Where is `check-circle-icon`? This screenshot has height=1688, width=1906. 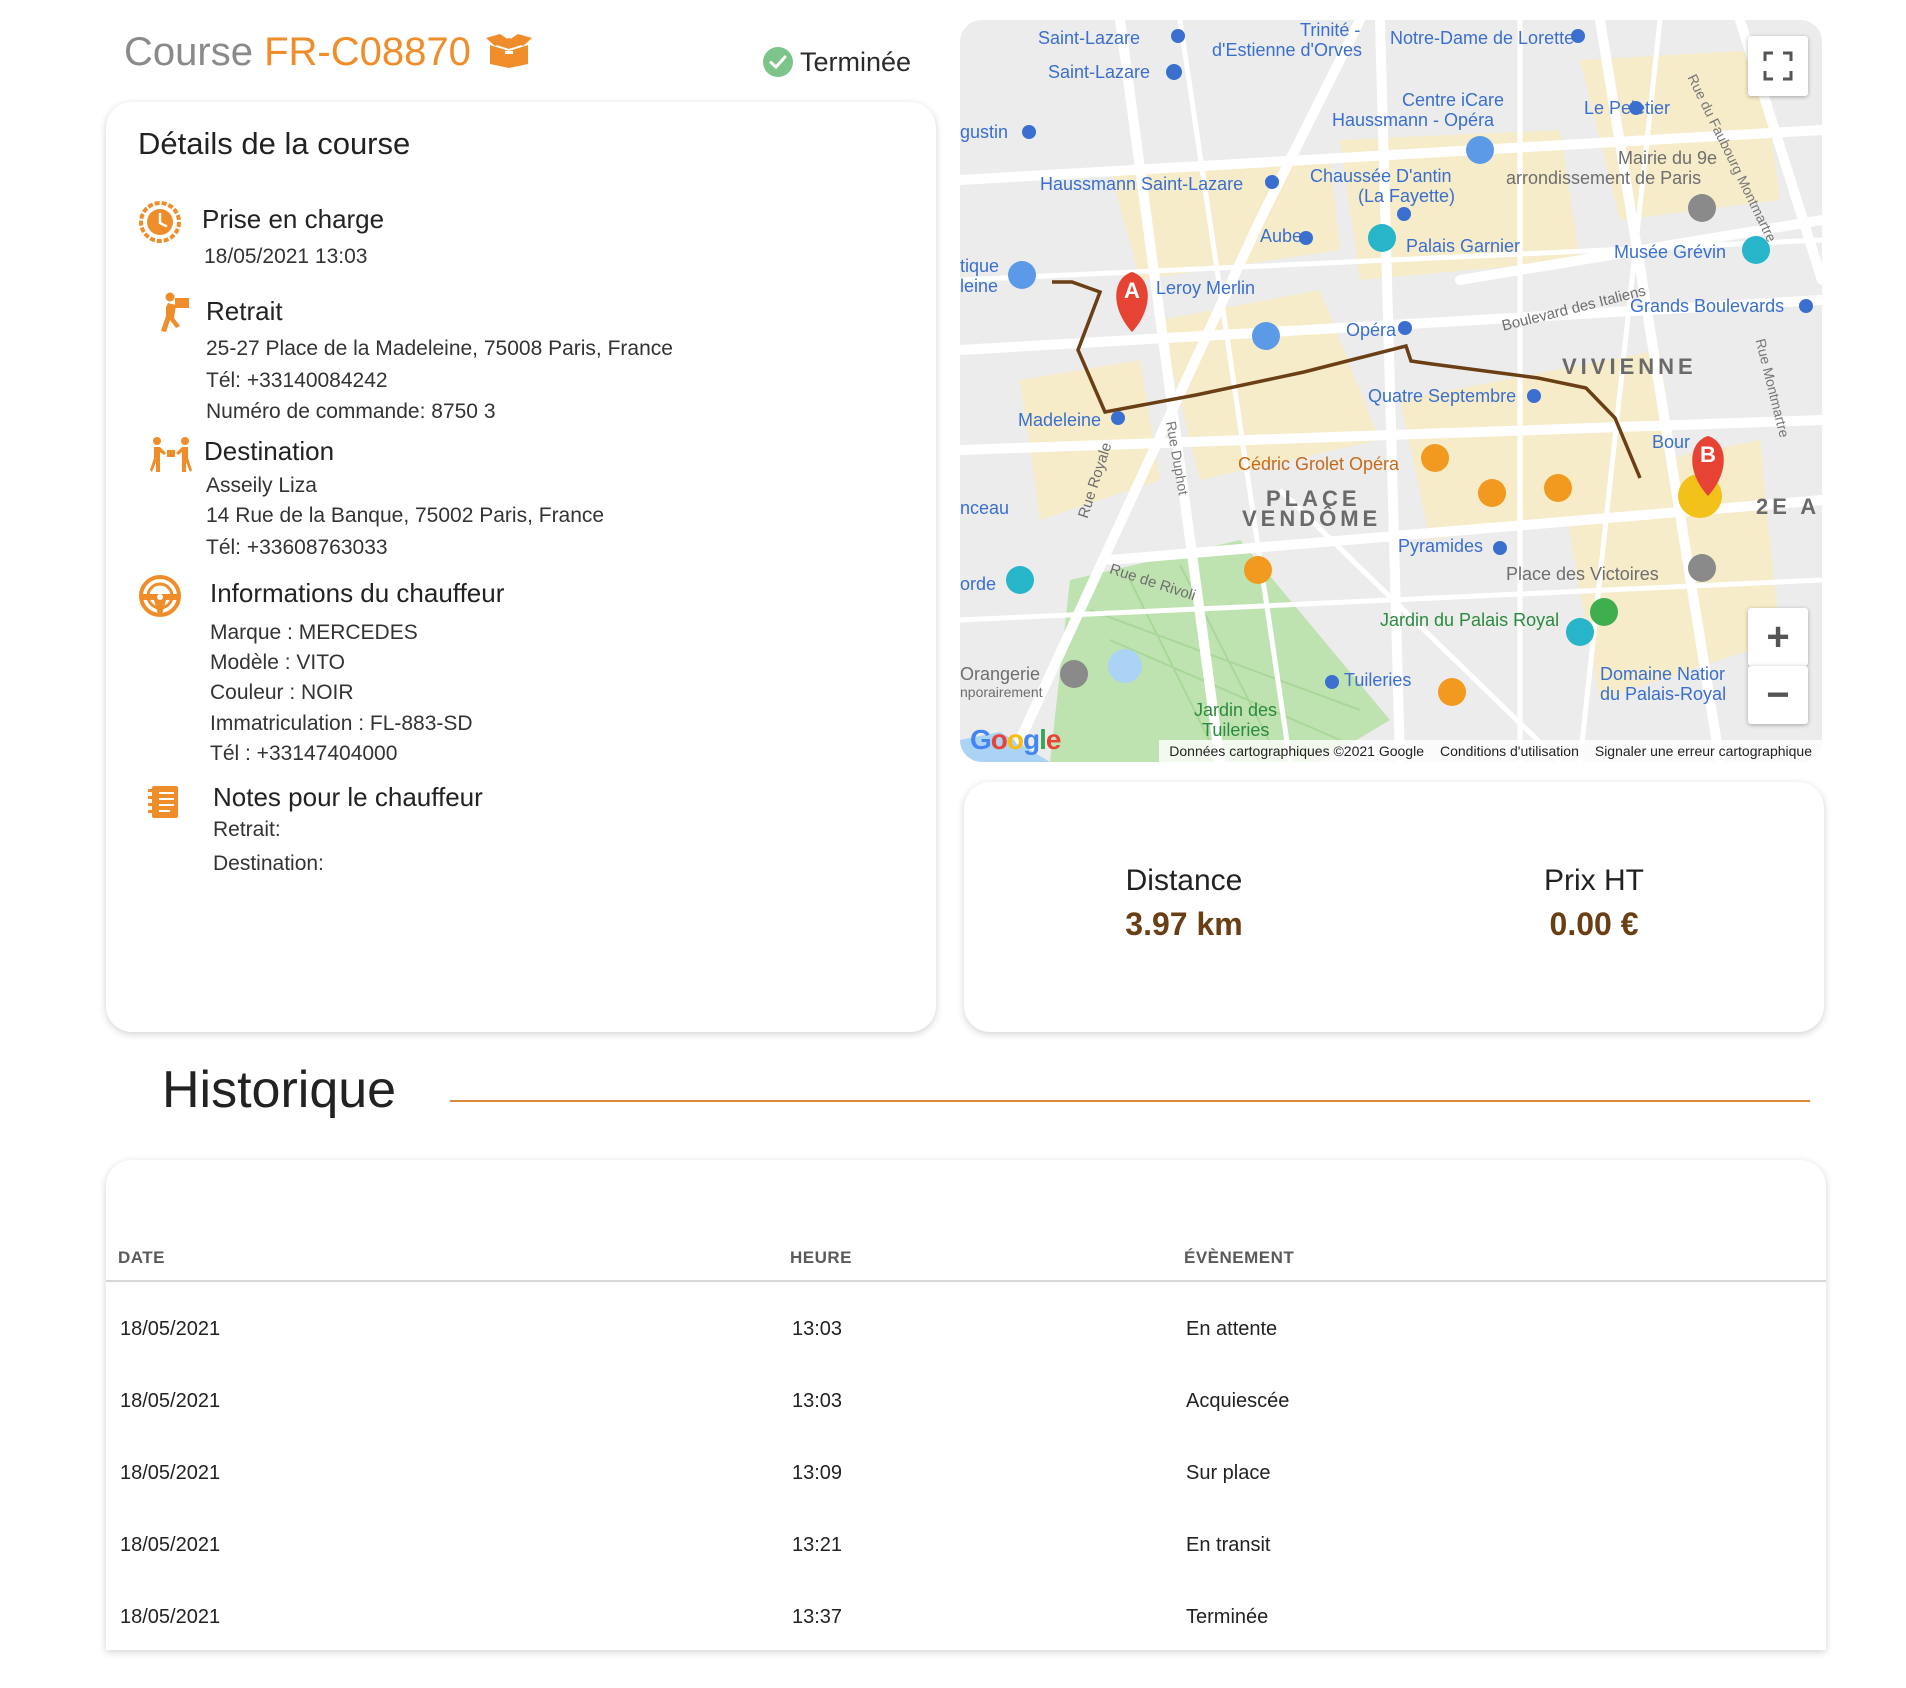
check-circle-icon is located at coordinates (778, 62).